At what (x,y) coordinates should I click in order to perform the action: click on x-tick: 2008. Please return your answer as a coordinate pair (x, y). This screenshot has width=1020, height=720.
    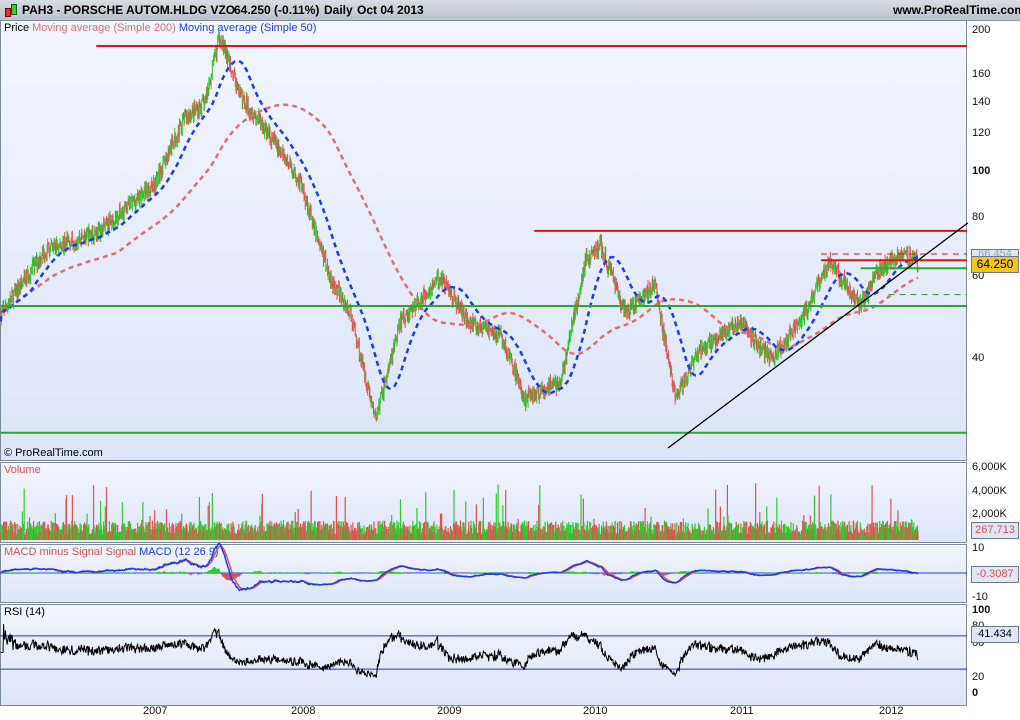
    Looking at the image, I should click on (303, 711).